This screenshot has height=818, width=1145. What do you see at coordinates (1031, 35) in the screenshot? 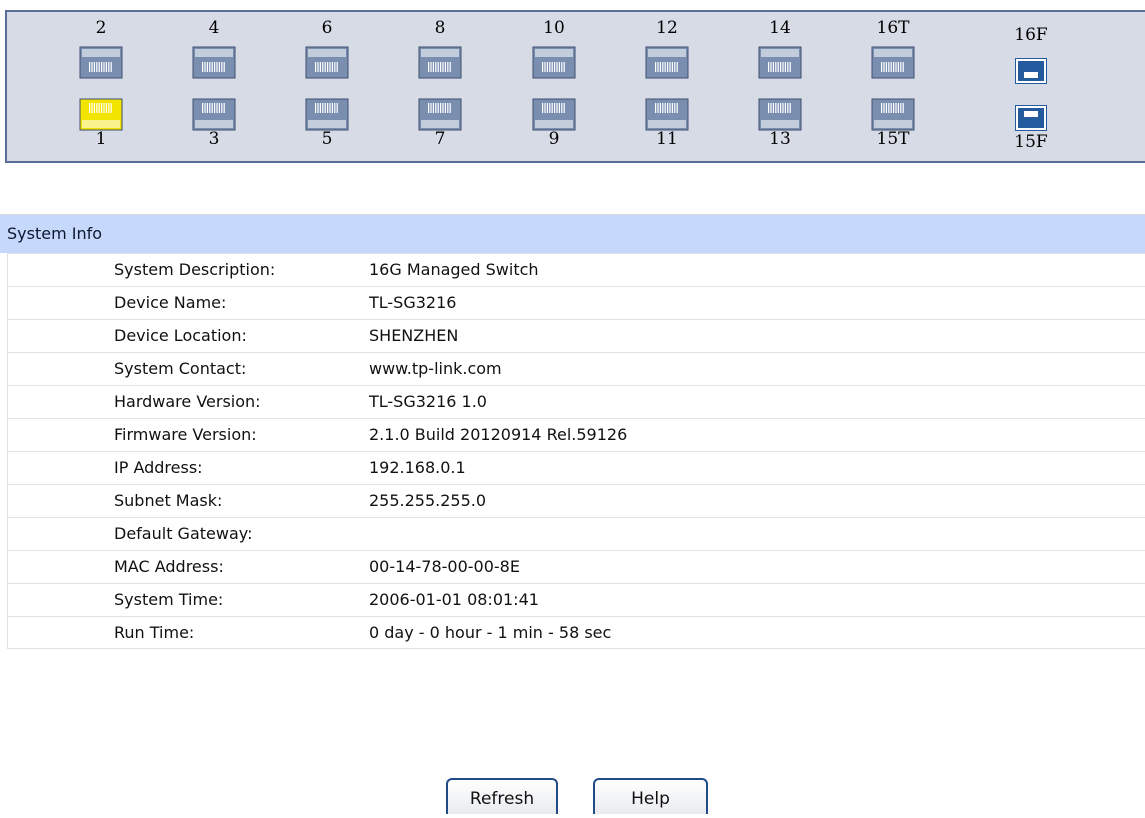
I see `sfp-port-label: 16F` at bounding box center [1031, 35].